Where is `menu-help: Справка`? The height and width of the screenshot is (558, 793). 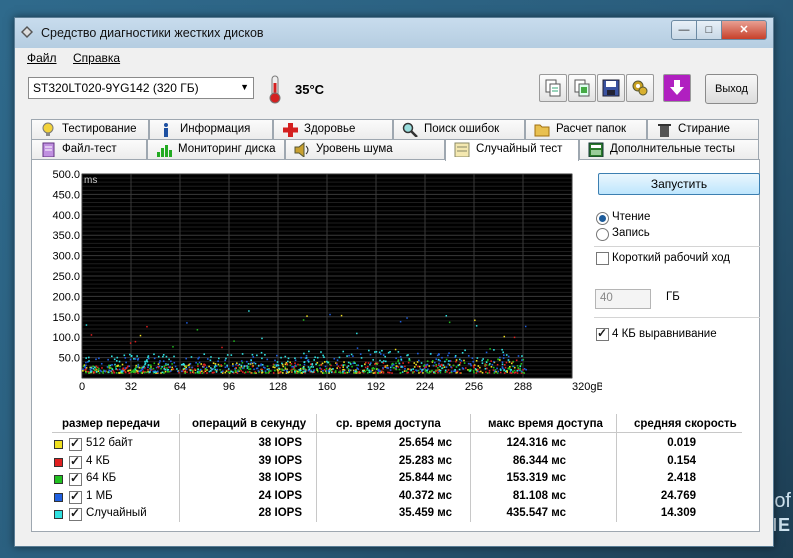 menu-help: Справка is located at coordinates (96, 58).